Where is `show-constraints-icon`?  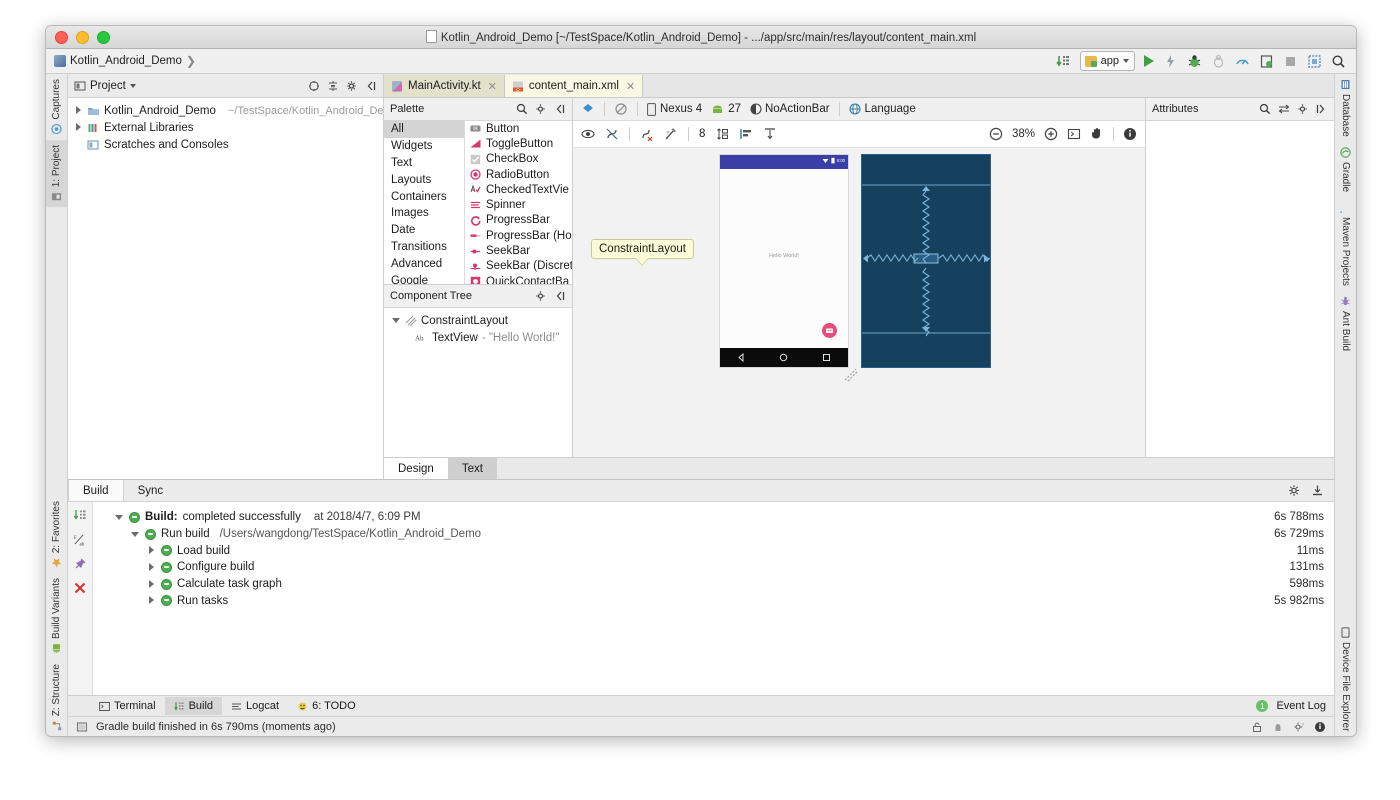 show-constraints-icon is located at coordinates (588, 134).